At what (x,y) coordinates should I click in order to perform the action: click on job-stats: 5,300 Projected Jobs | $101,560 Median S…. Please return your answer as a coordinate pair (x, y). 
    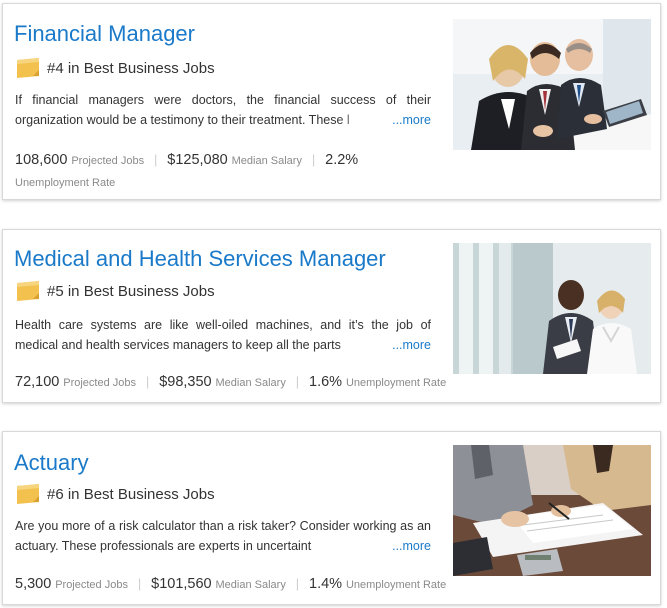
    Looking at the image, I should click on (231, 584).